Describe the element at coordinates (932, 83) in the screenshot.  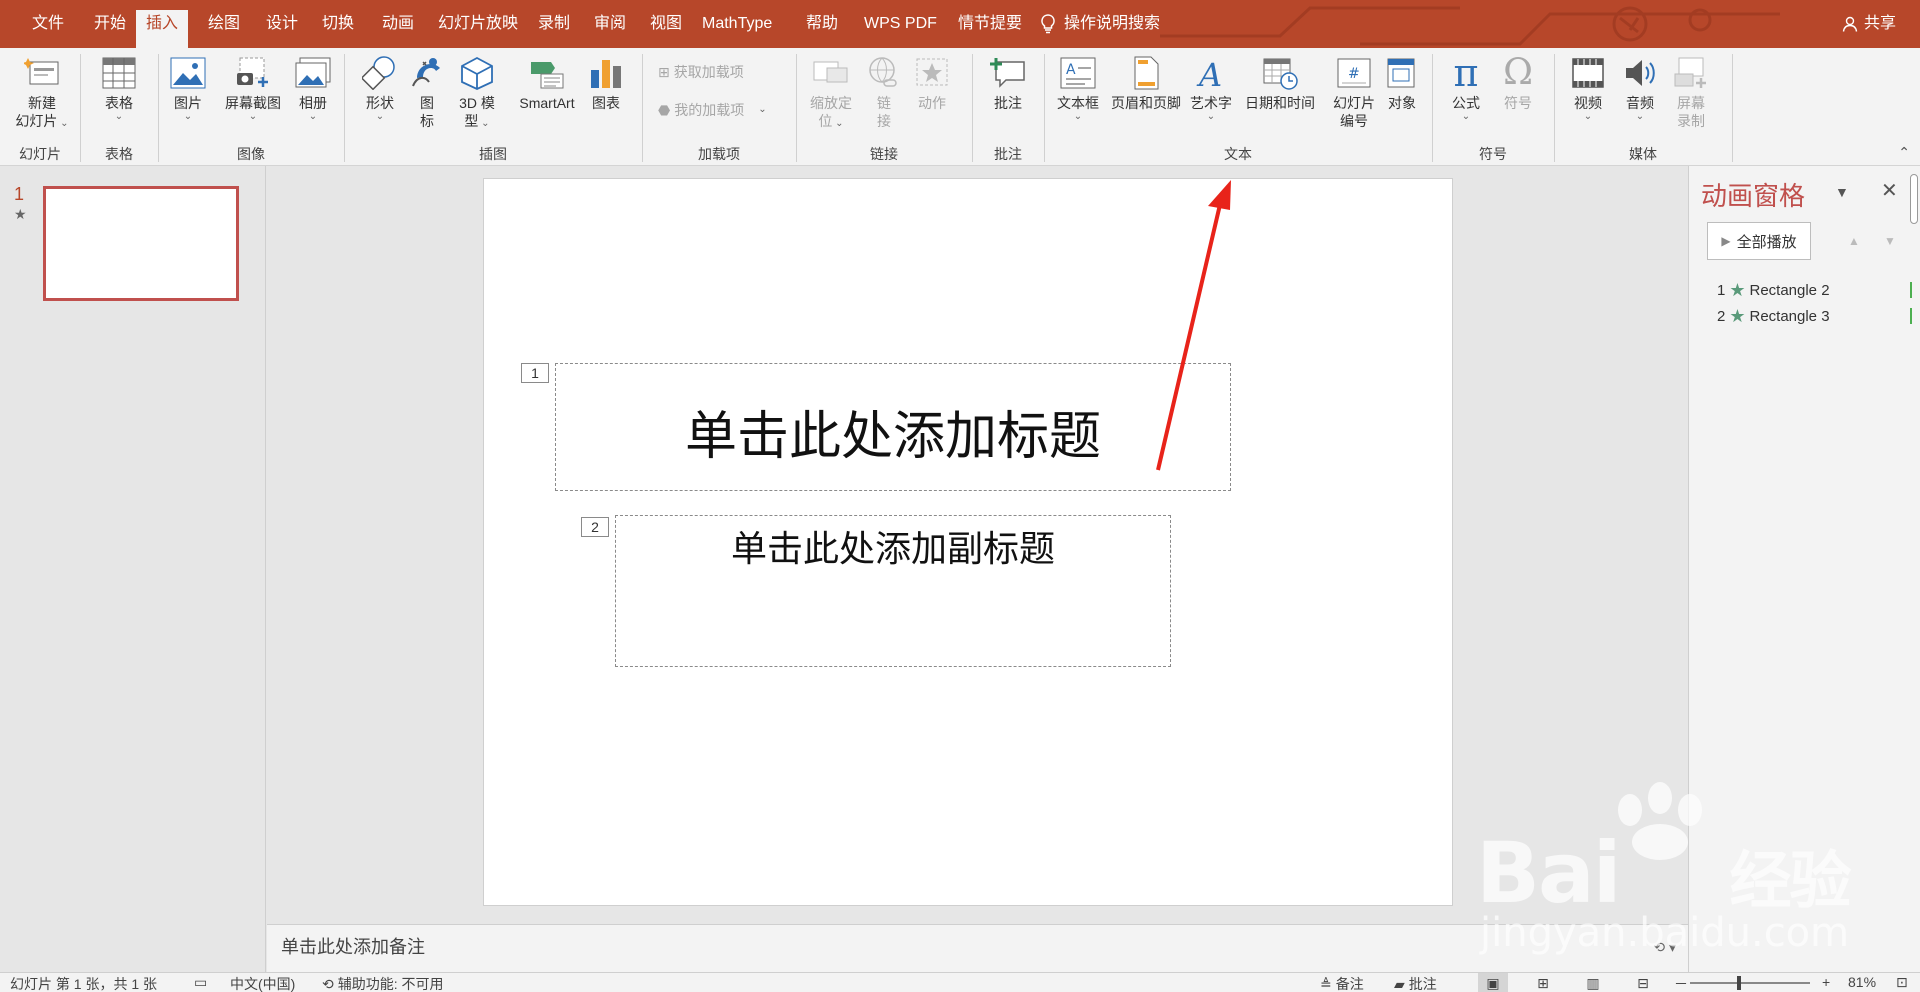
I see `action-button: 动作` at that location.